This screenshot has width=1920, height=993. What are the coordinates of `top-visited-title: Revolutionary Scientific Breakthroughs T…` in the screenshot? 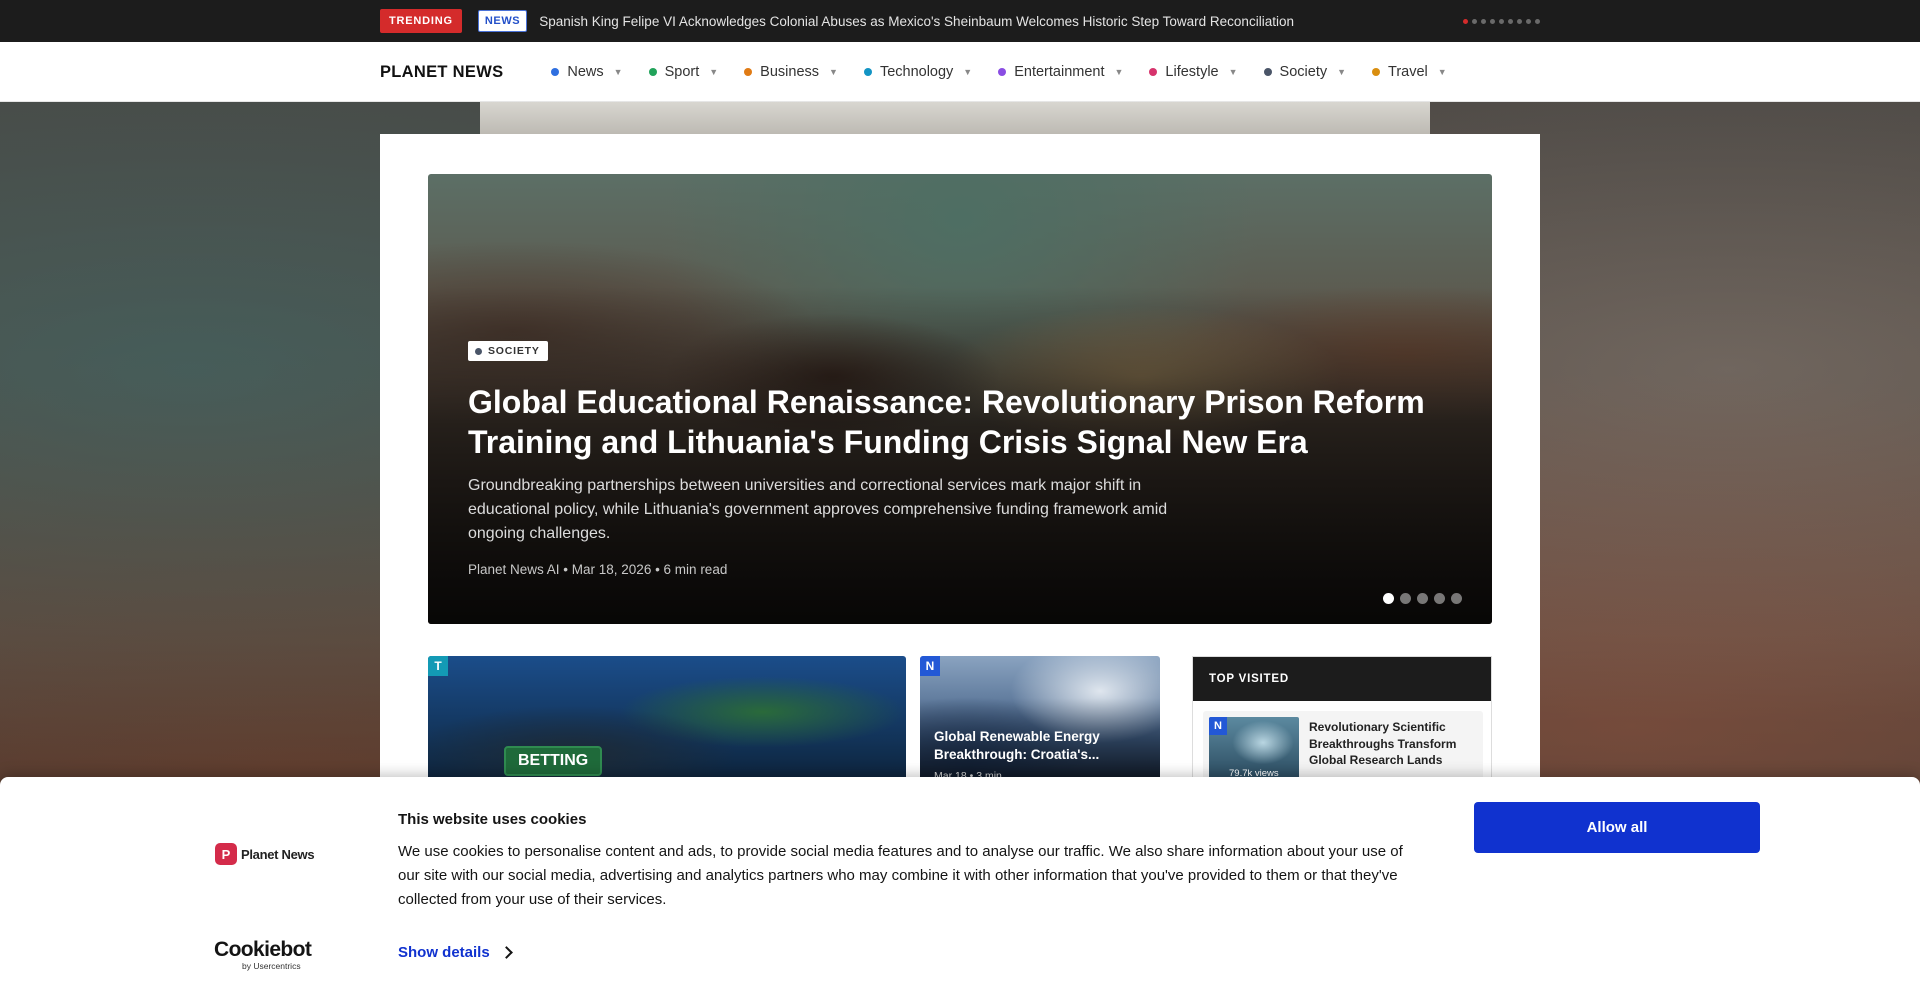 It's located at (1391, 744).